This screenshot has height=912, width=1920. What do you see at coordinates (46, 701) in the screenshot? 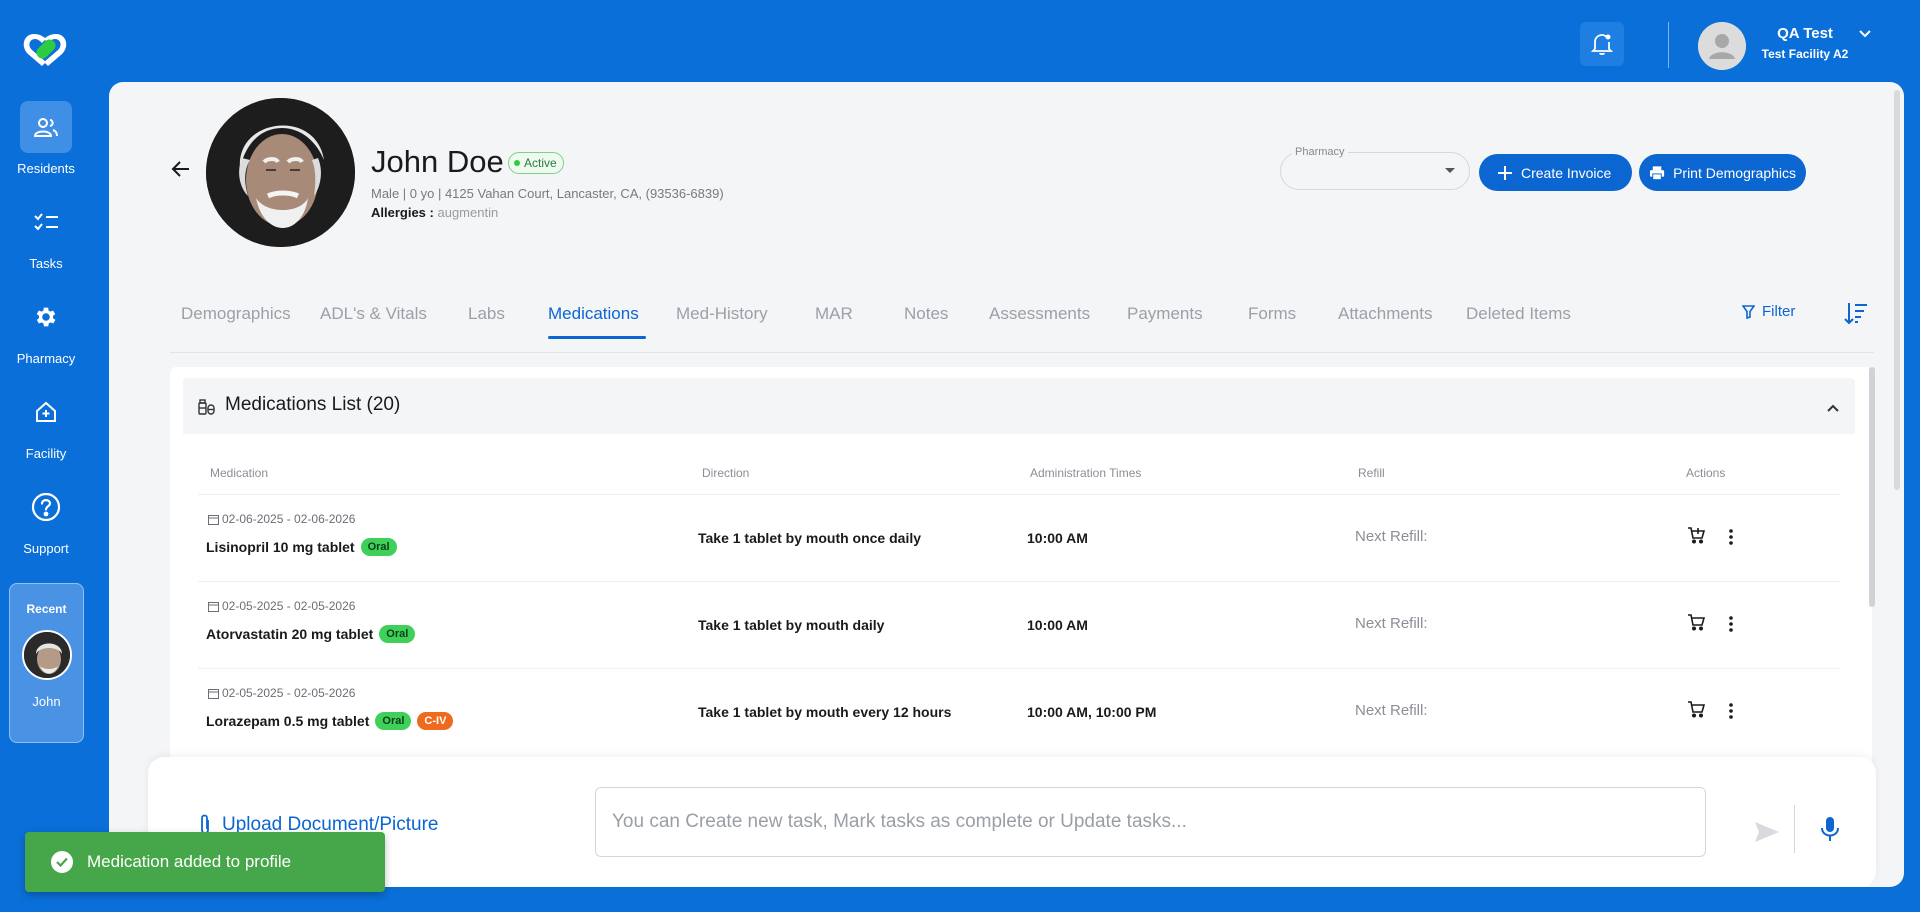
I see `recent-resident-name: John` at bounding box center [46, 701].